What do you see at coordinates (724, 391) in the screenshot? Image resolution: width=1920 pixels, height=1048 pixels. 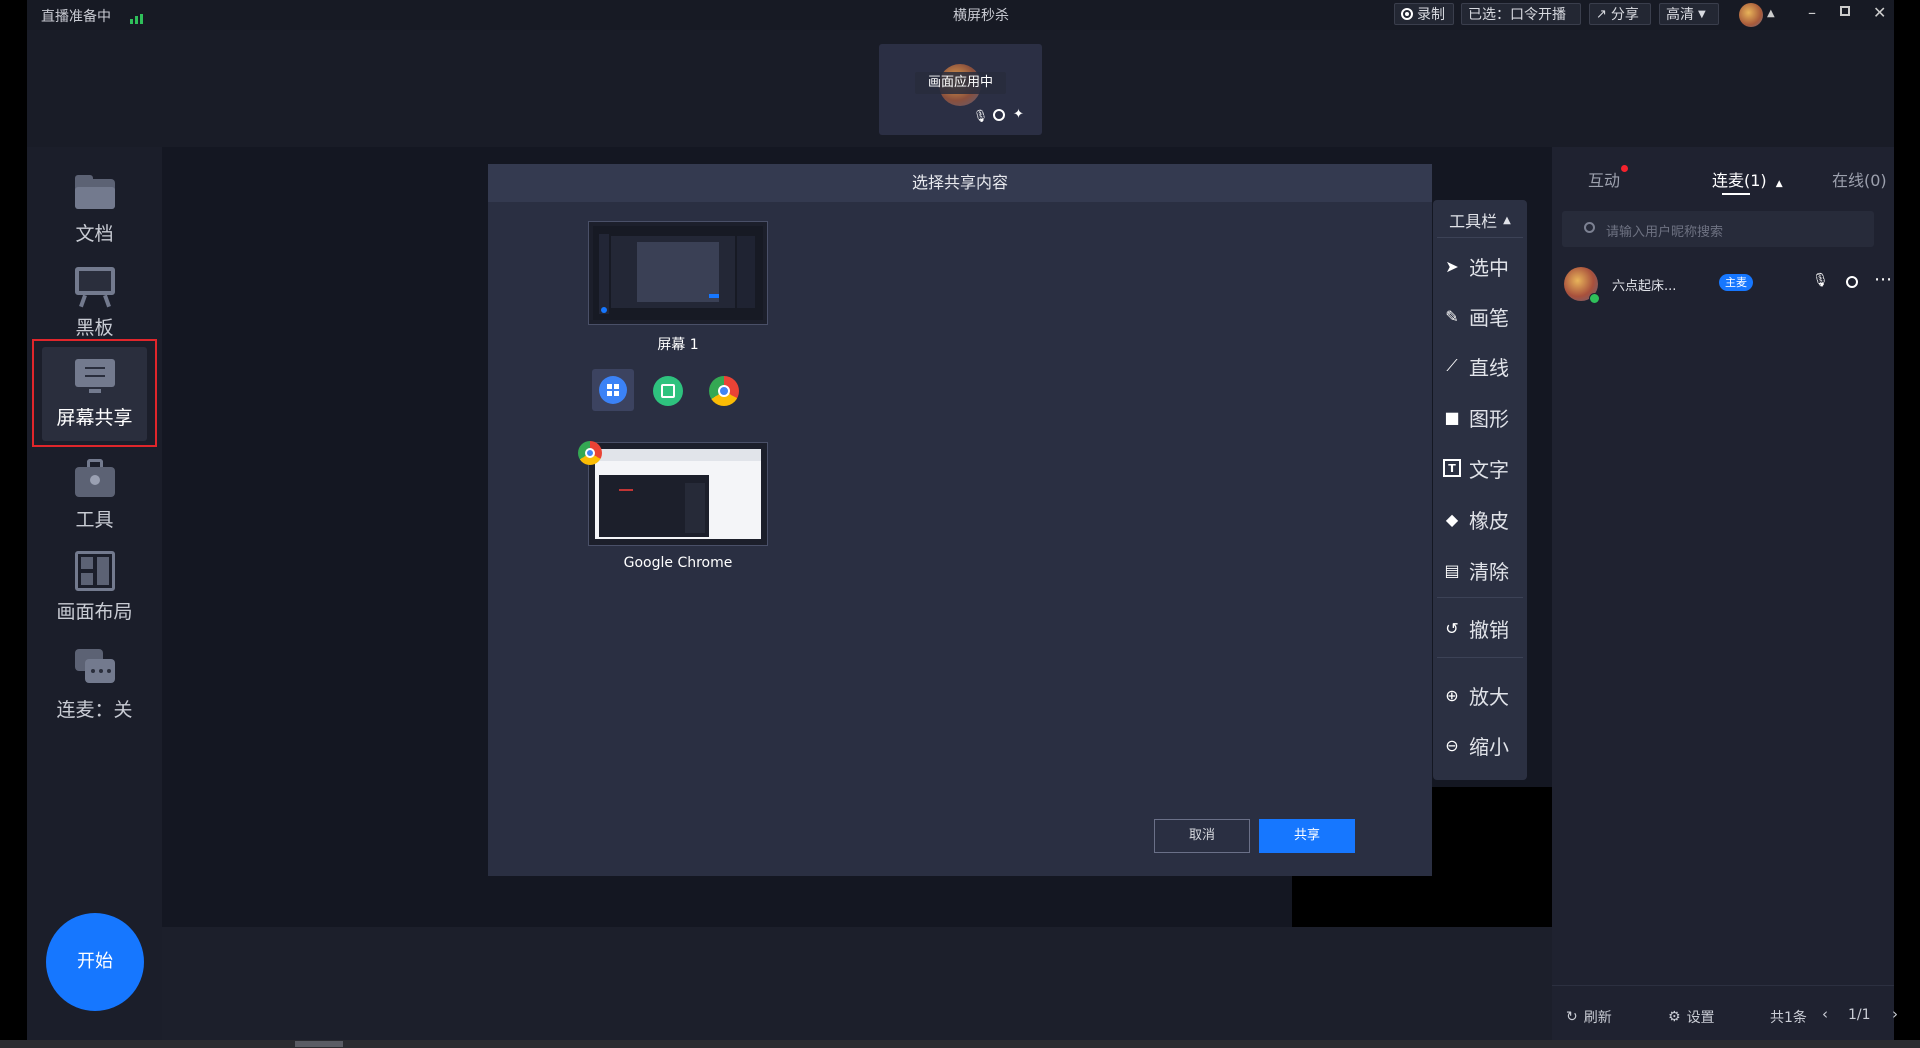 I see `chrome-icon` at bounding box center [724, 391].